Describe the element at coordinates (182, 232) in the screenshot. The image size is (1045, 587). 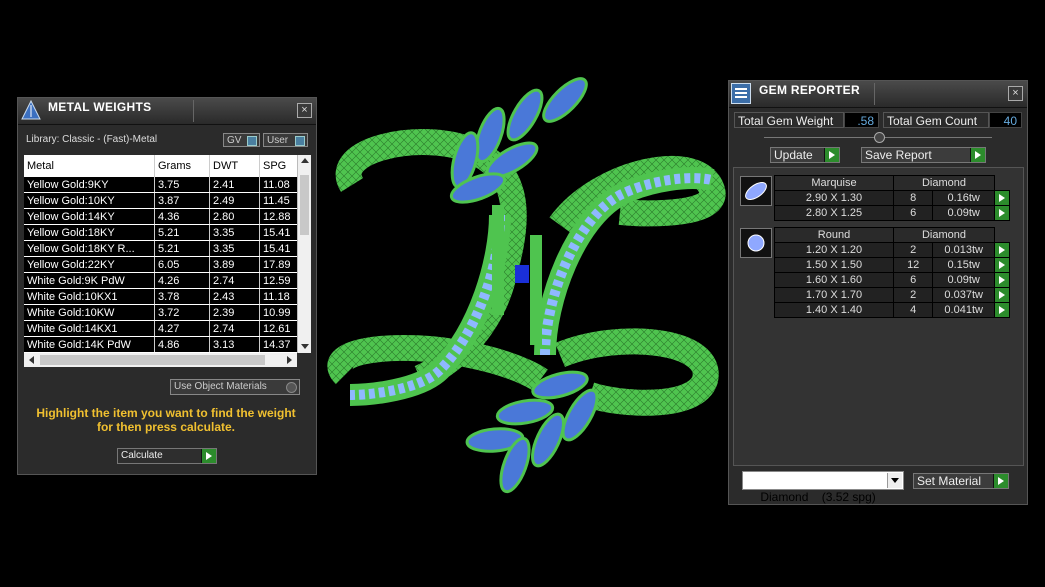
I see `table-cell: 5.21` at that location.